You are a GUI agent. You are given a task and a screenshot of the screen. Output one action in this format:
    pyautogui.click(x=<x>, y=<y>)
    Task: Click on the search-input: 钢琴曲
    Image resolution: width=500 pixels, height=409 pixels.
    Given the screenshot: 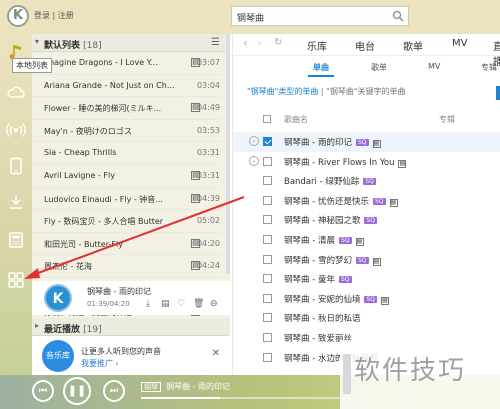 What is the action you would take?
    pyautogui.click(x=250, y=17)
    